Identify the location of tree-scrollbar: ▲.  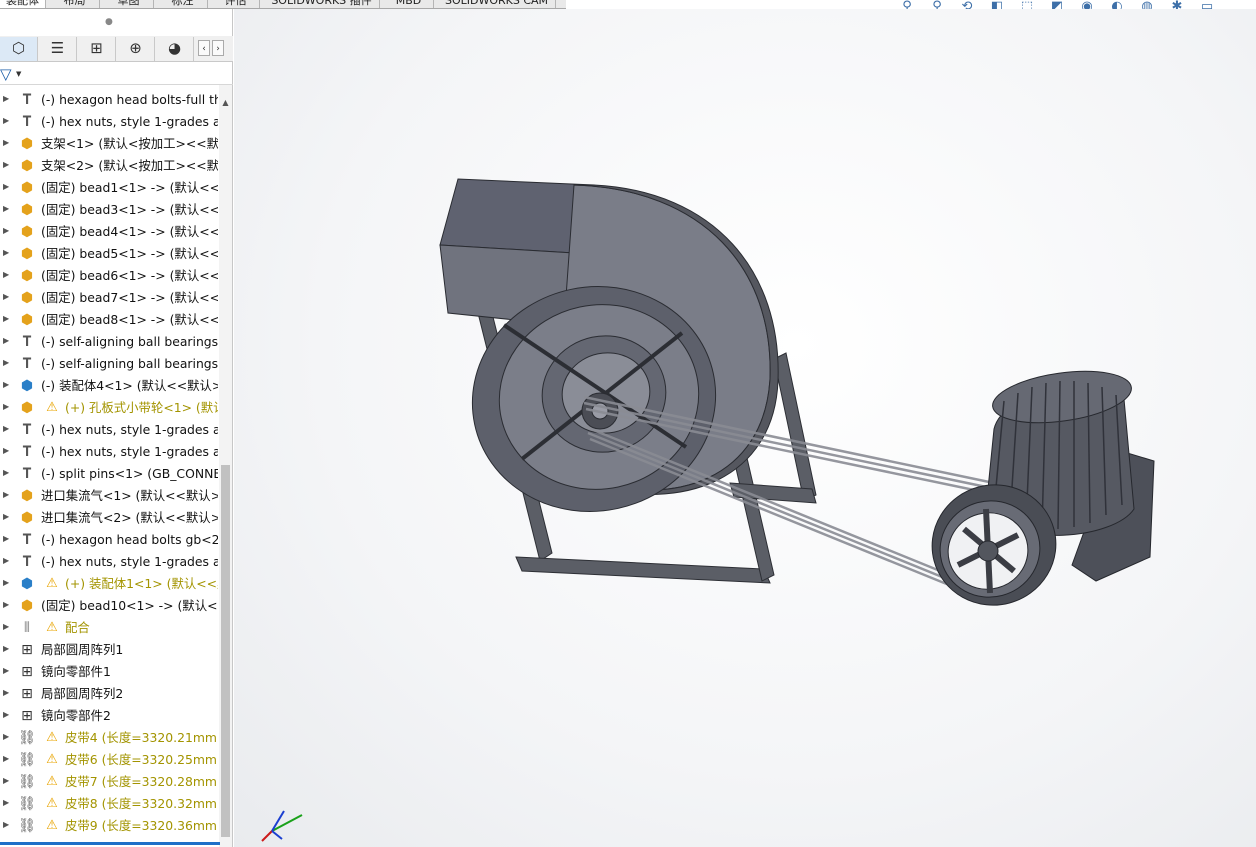
(225, 466).